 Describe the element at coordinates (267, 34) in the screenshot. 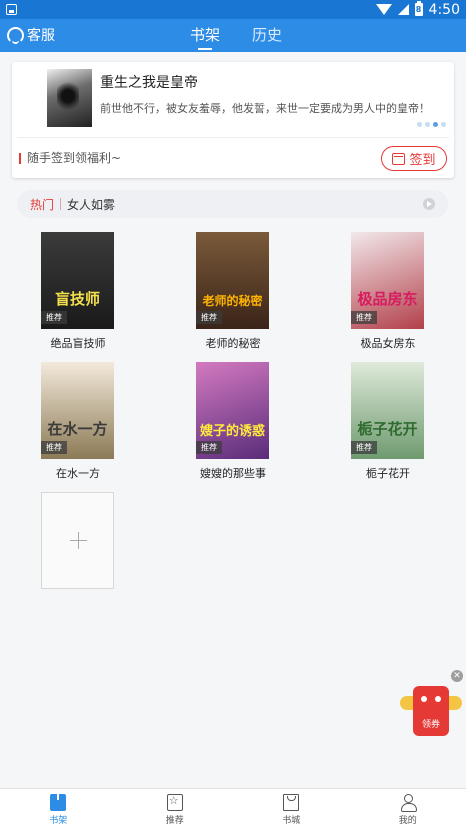

I see `tab-history: 历史` at that location.